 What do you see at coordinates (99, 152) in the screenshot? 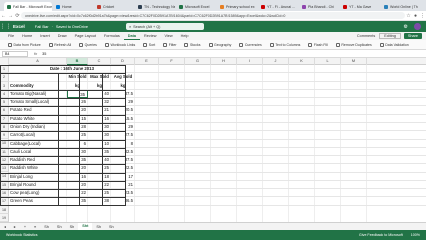
I see `max-sold-cell: 35` at bounding box center [99, 152].